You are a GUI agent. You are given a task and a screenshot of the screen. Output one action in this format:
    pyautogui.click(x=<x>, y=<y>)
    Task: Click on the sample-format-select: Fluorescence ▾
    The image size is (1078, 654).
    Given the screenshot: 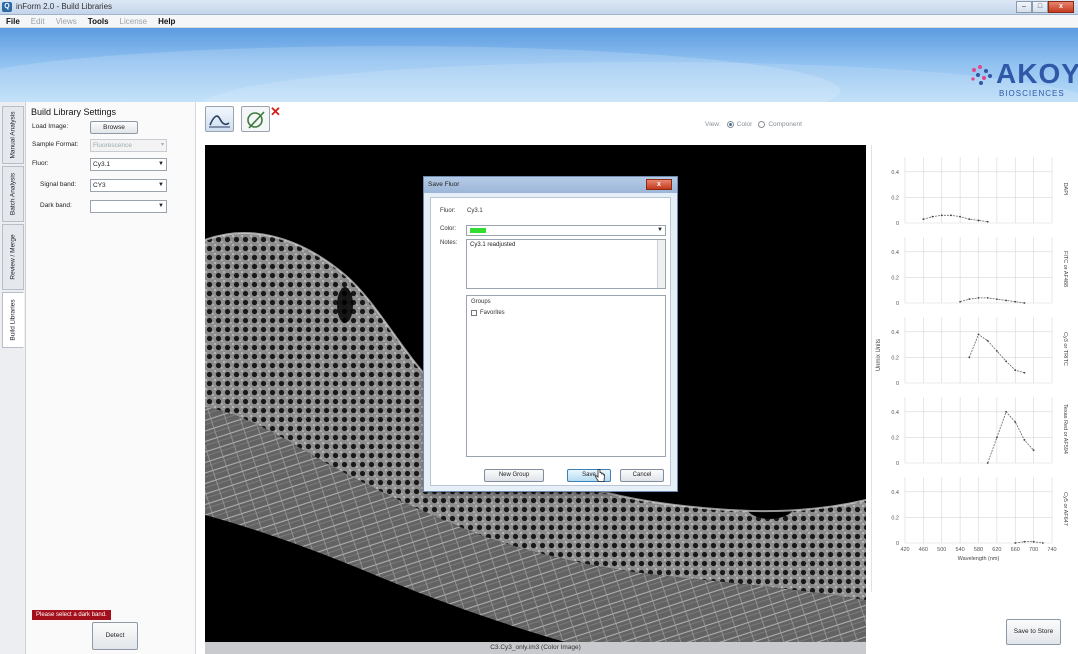 What is the action you would take?
    pyautogui.click(x=128, y=145)
    